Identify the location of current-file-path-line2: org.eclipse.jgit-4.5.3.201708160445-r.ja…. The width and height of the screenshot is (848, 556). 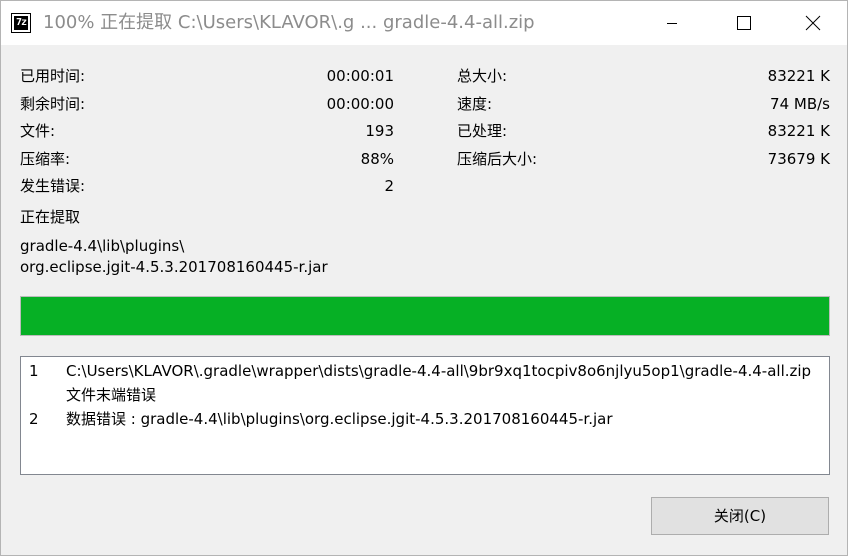
(174, 267).